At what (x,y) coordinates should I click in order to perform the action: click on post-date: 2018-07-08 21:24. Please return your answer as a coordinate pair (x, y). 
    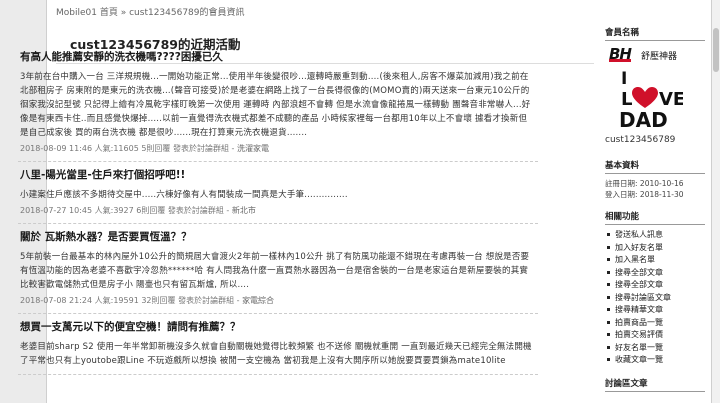
    Looking at the image, I should click on (56, 300).